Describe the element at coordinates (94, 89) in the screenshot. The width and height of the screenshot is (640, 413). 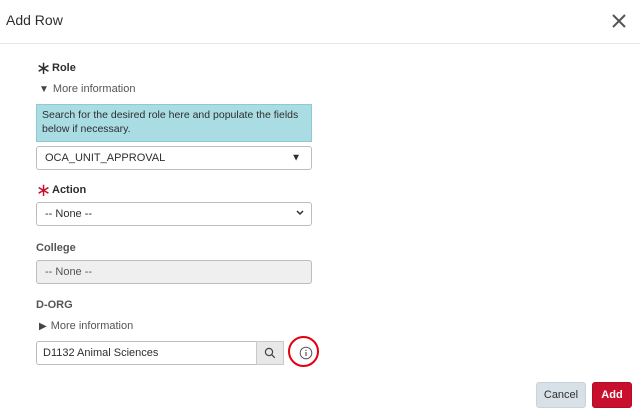
I see `role-more-information-text: More information` at that location.